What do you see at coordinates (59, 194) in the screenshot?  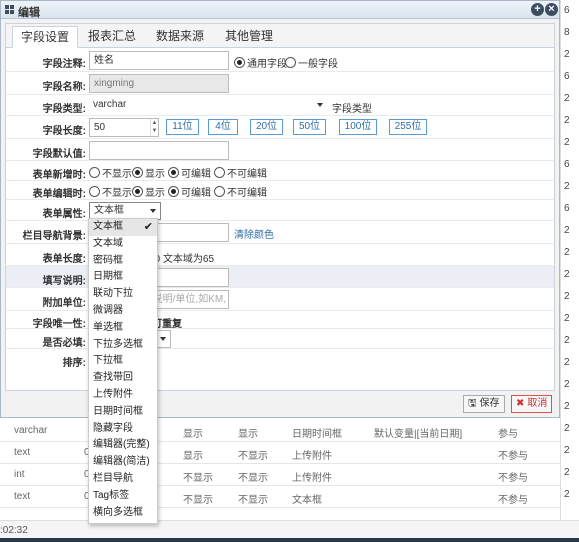 I see `form-edit-label: 表单编辑时:` at bounding box center [59, 194].